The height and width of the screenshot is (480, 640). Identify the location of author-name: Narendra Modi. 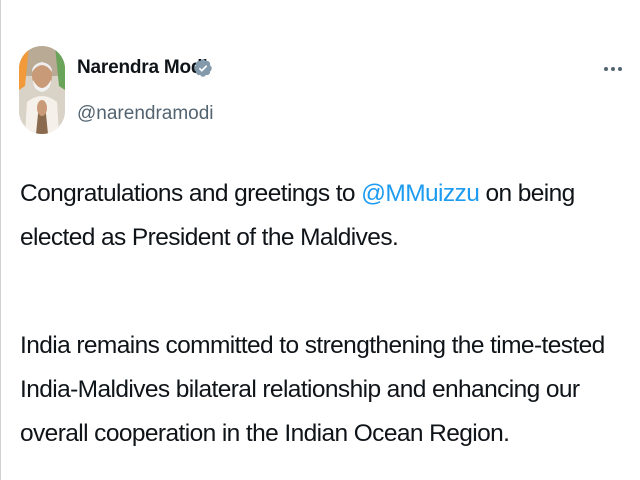
(142, 68).